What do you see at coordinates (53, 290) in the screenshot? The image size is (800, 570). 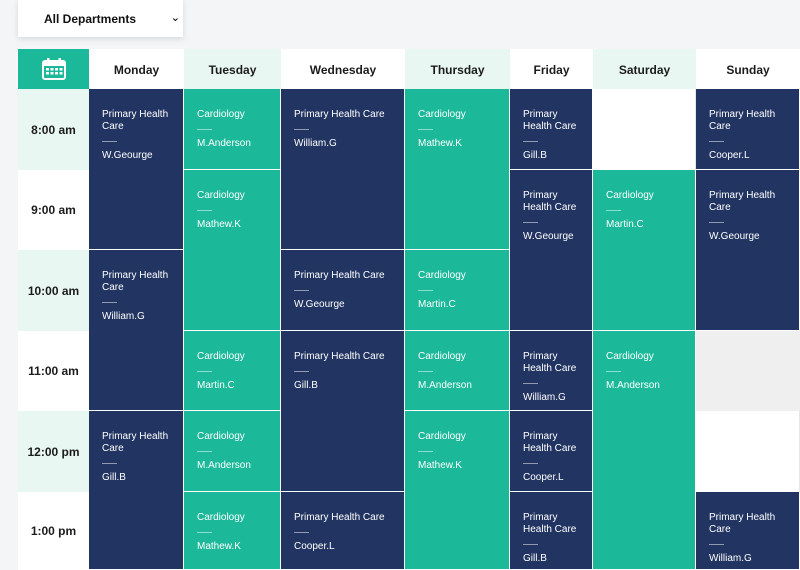 I see `time-label: 10:00 am` at bounding box center [53, 290].